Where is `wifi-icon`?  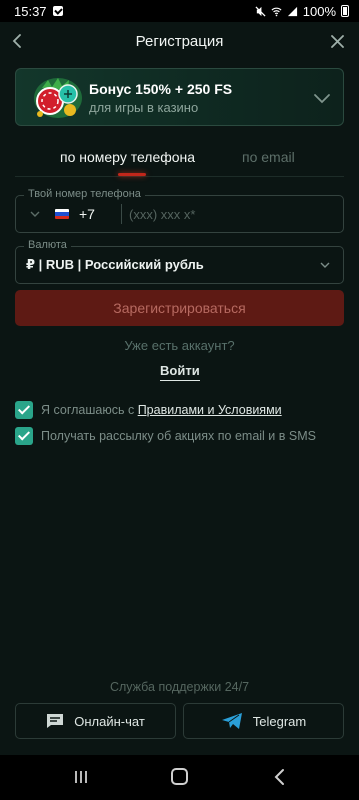 wifi-icon is located at coordinates (276, 11).